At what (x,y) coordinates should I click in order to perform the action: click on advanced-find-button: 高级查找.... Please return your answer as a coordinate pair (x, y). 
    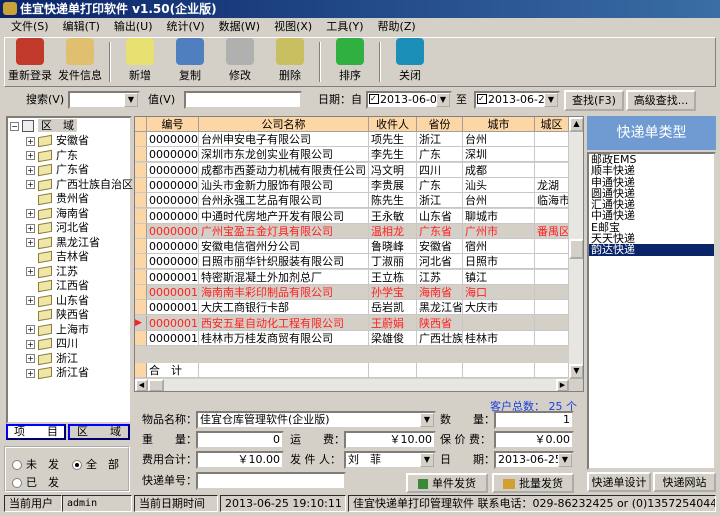
    Looking at the image, I should click on (661, 100).